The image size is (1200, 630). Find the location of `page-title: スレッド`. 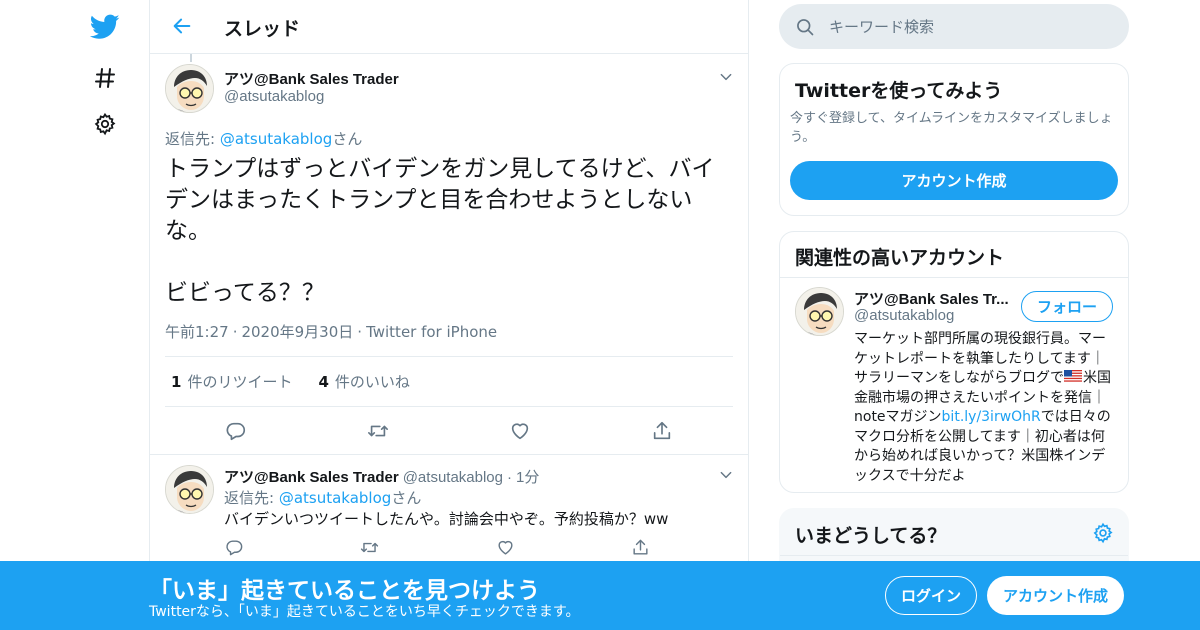

page-title: スレッド is located at coordinates (262, 29).